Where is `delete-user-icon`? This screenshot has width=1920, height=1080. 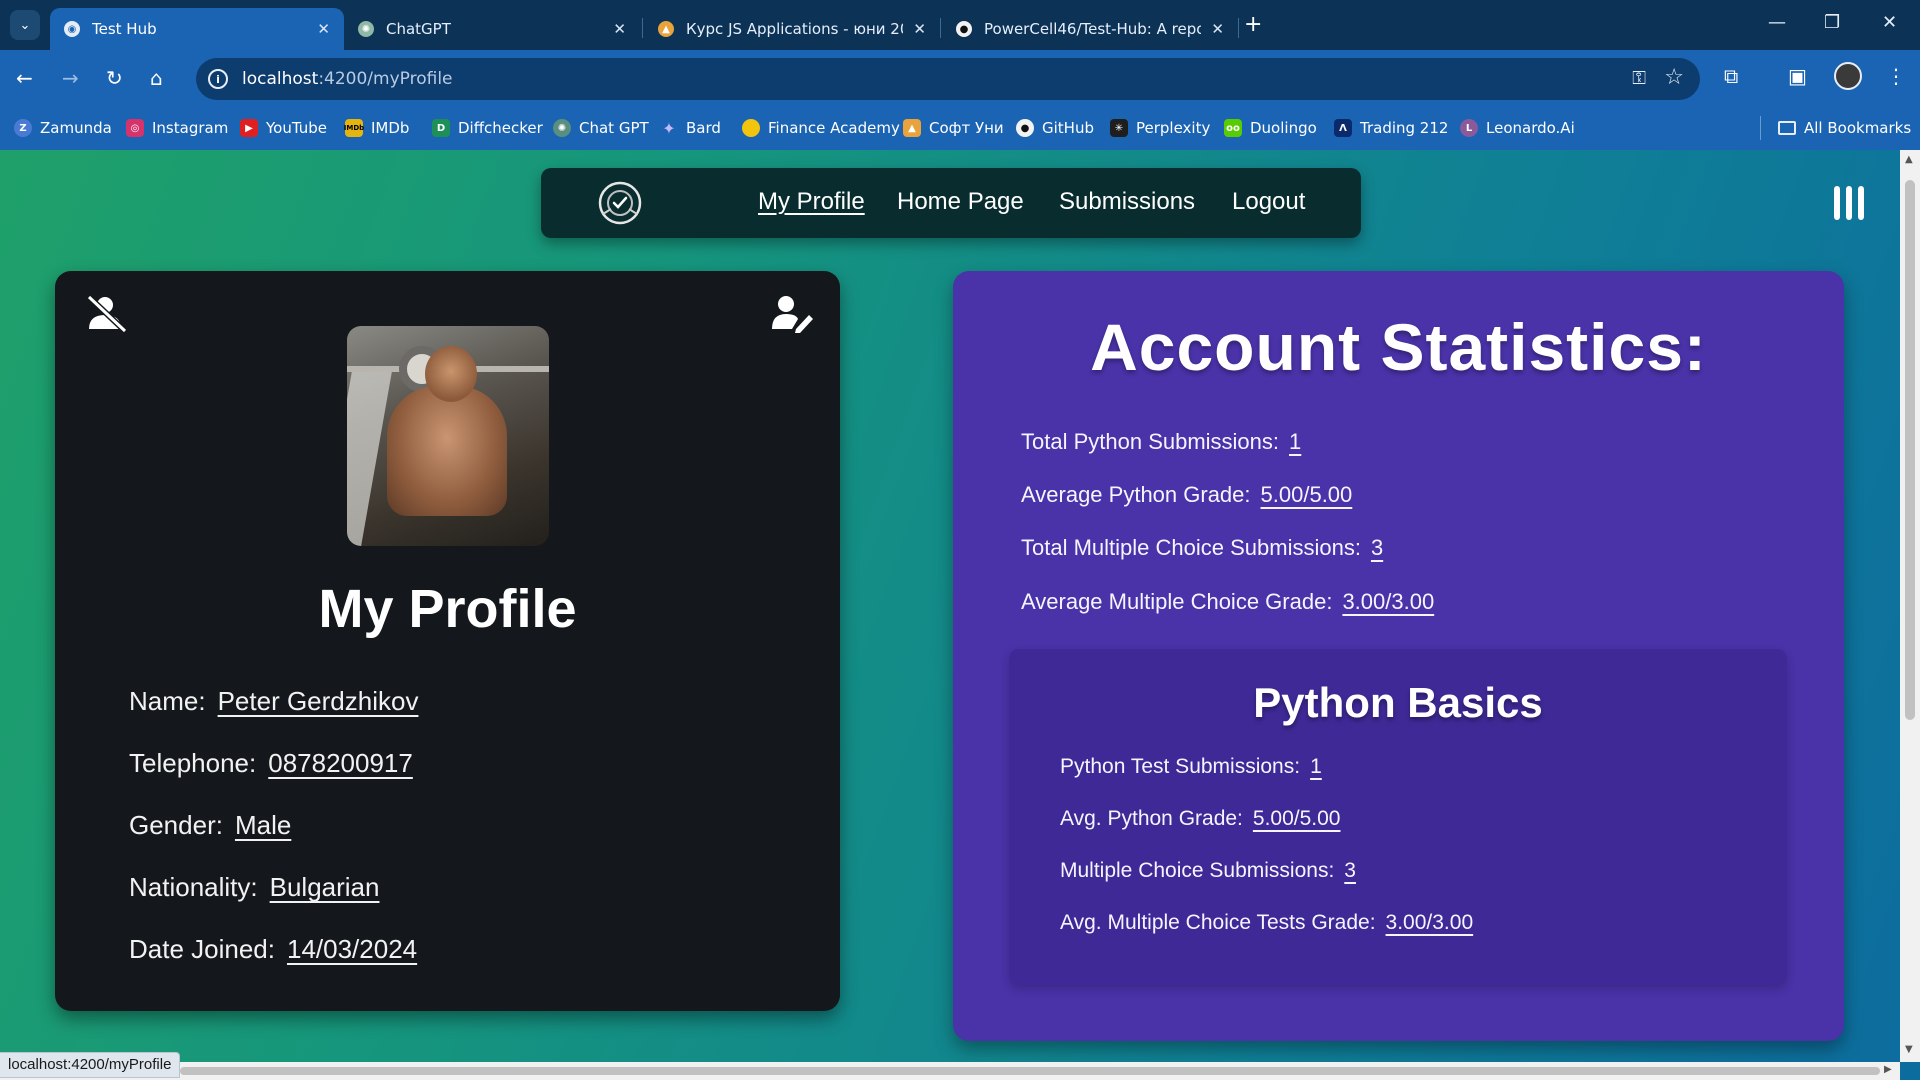 delete-user-icon is located at coordinates (107, 313).